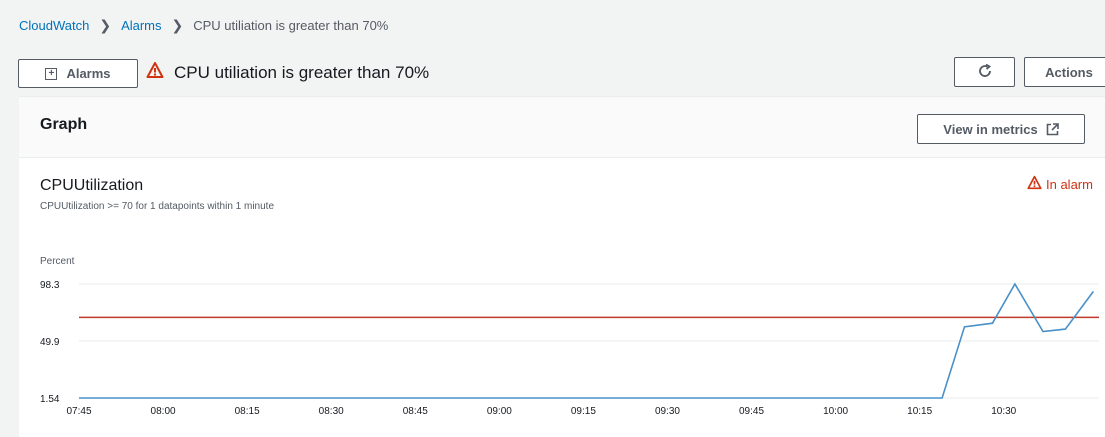 This screenshot has height=437, width=1105. Describe the element at coordinates (163, 411) in the screenshot. I see `x-tick-label: 08:00` at that location.